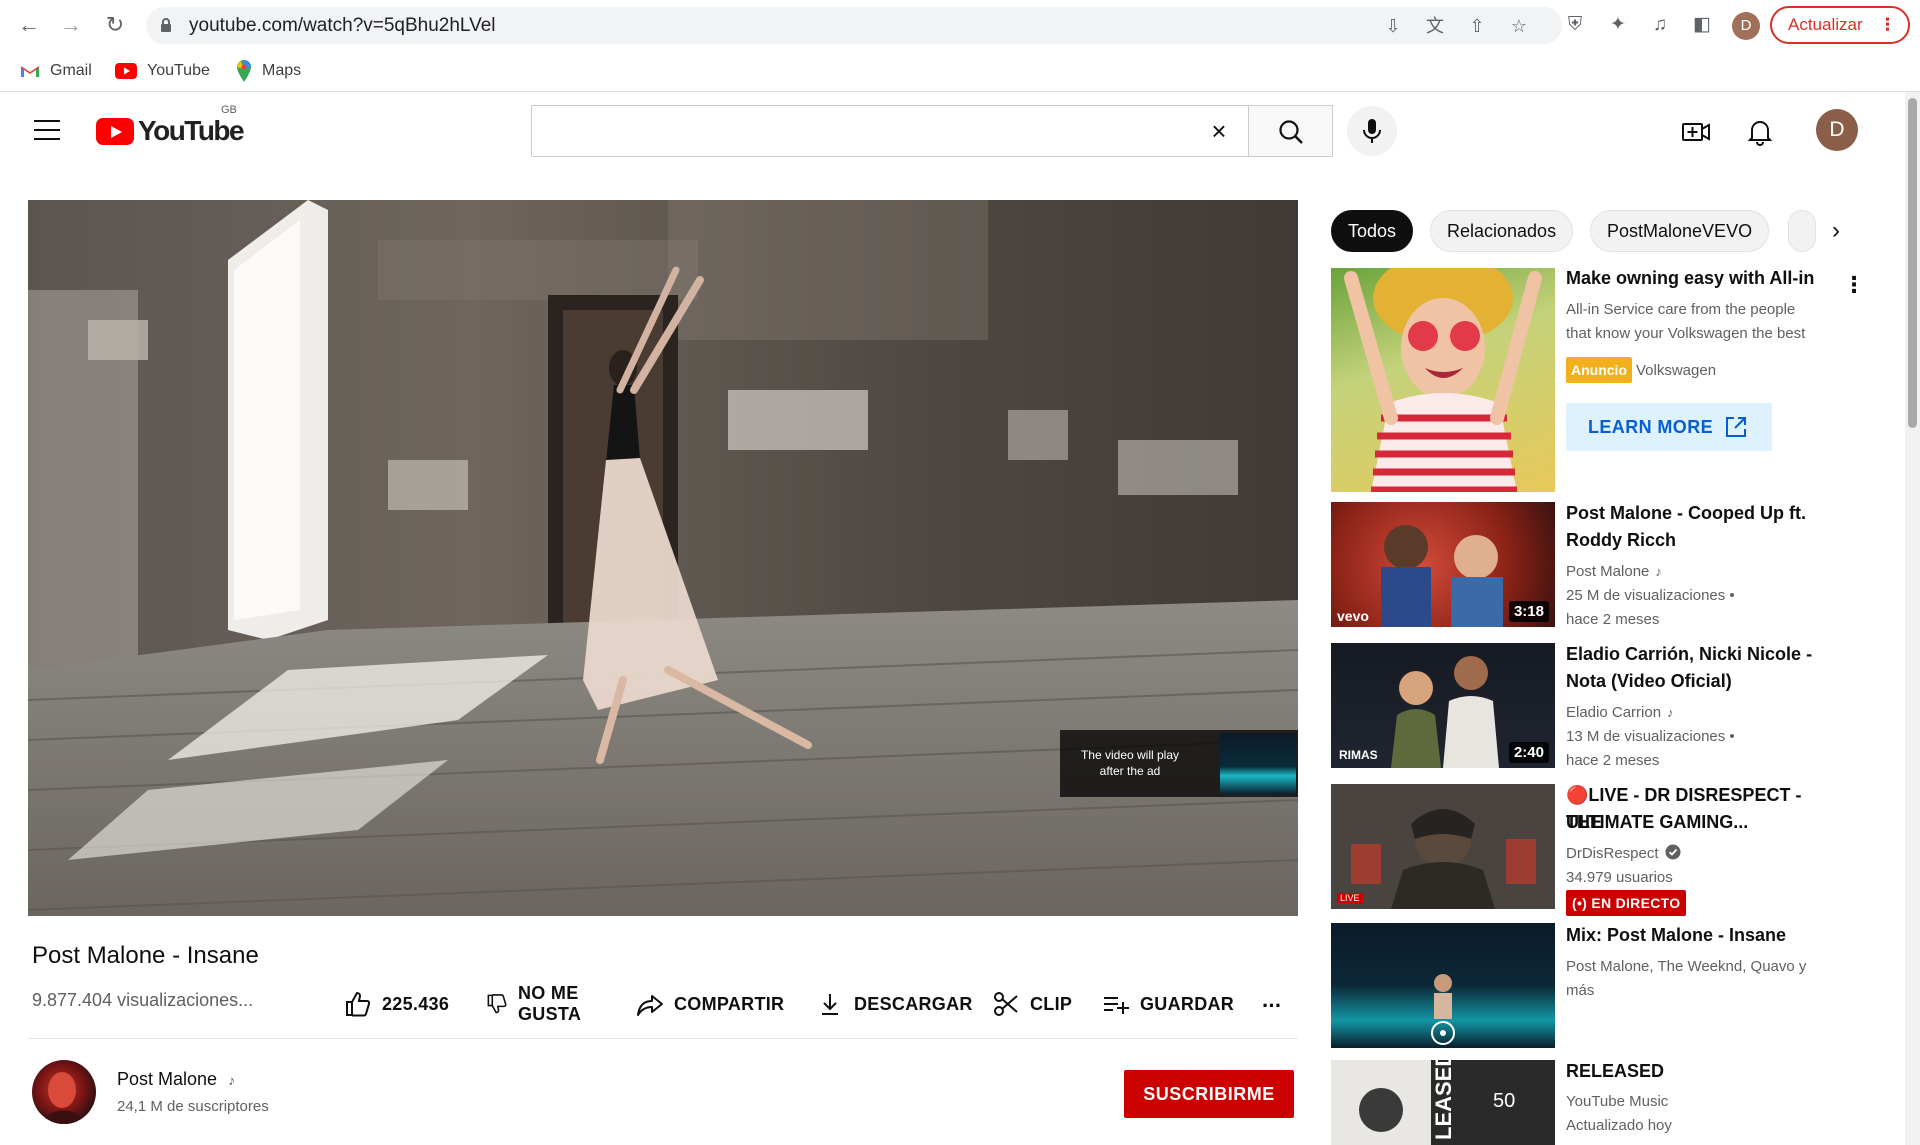 The width and height of the screenshot is (1920, 1145). What do you see at coordinates (115, 25) in the screenshot?
I see `reload-icon: ↻` at bounding box center [115, 25].